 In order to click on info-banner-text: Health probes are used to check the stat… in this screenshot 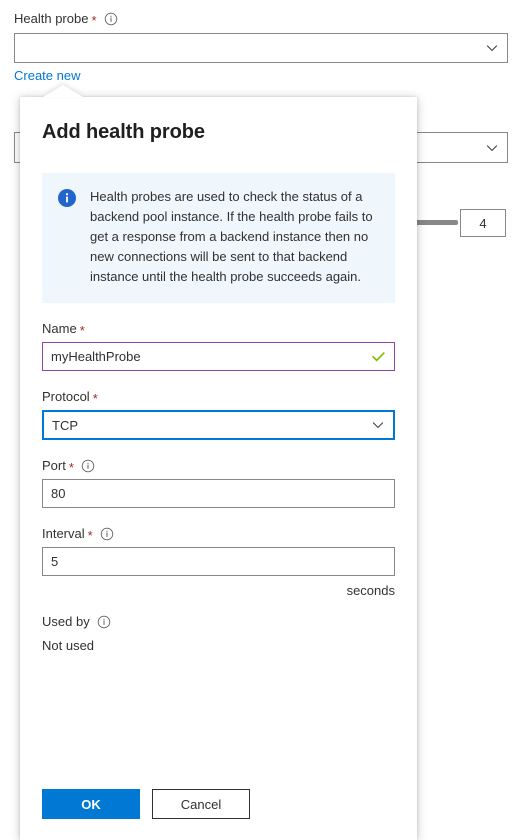, I will do `click(231, 236)`.